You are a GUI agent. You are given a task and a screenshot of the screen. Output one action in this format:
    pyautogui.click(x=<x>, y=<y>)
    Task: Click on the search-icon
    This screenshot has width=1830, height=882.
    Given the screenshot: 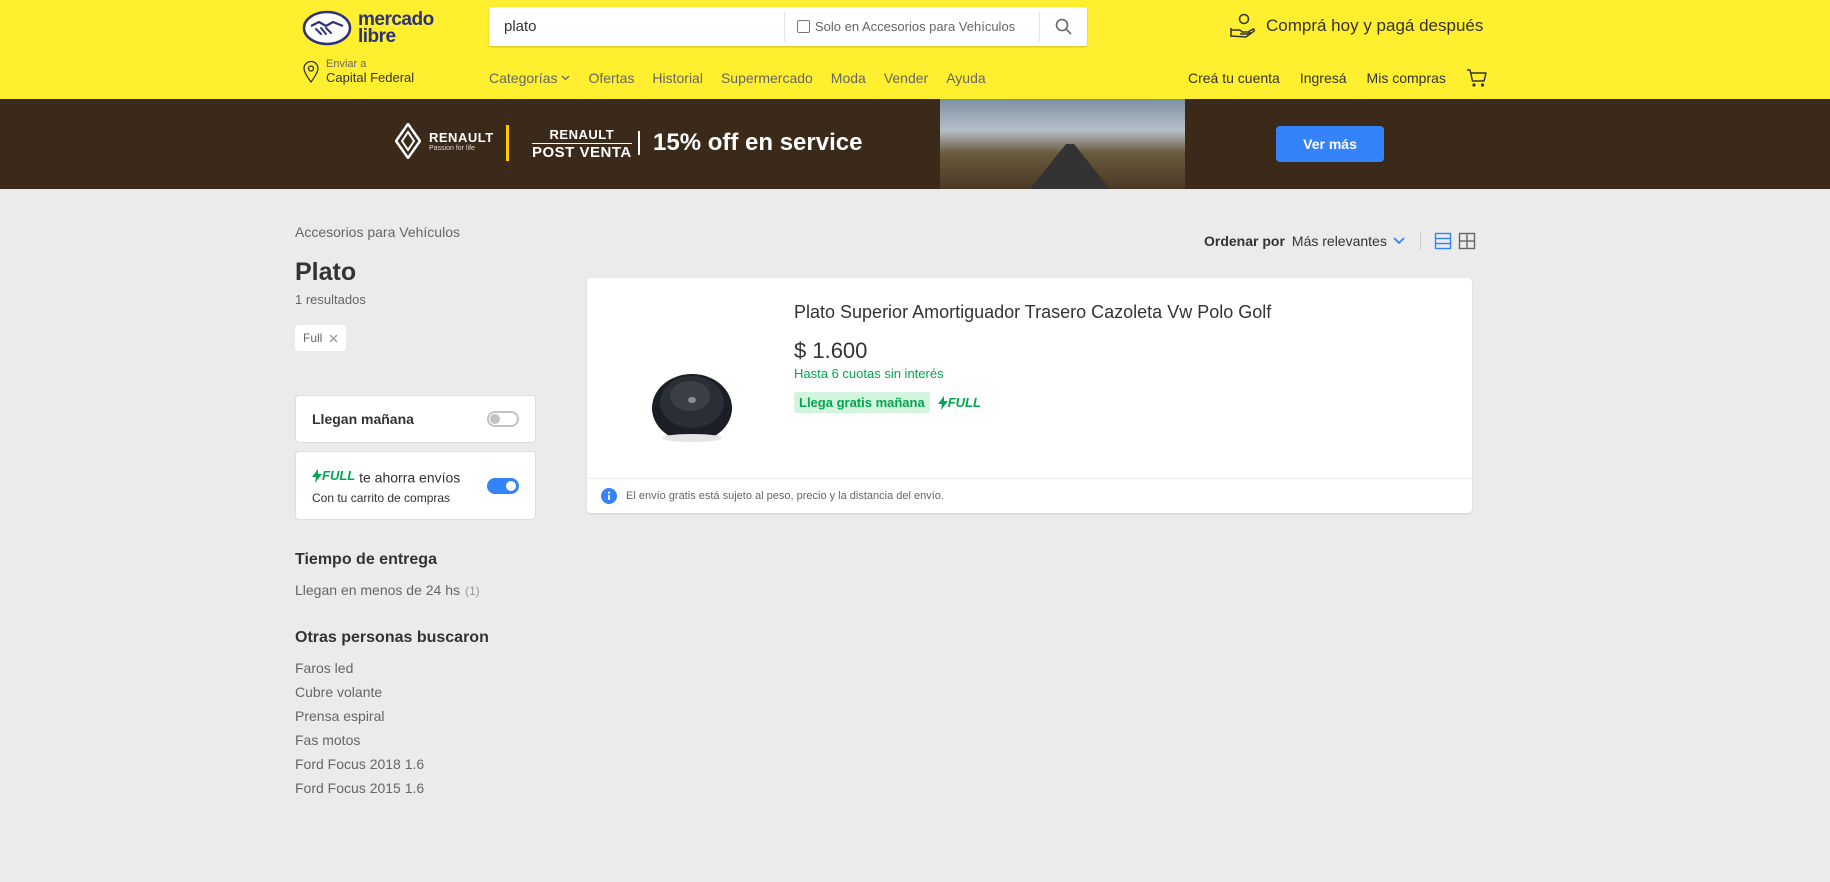 What is the action you would take?
    pyautogui.click(x=1063, y=26)
    